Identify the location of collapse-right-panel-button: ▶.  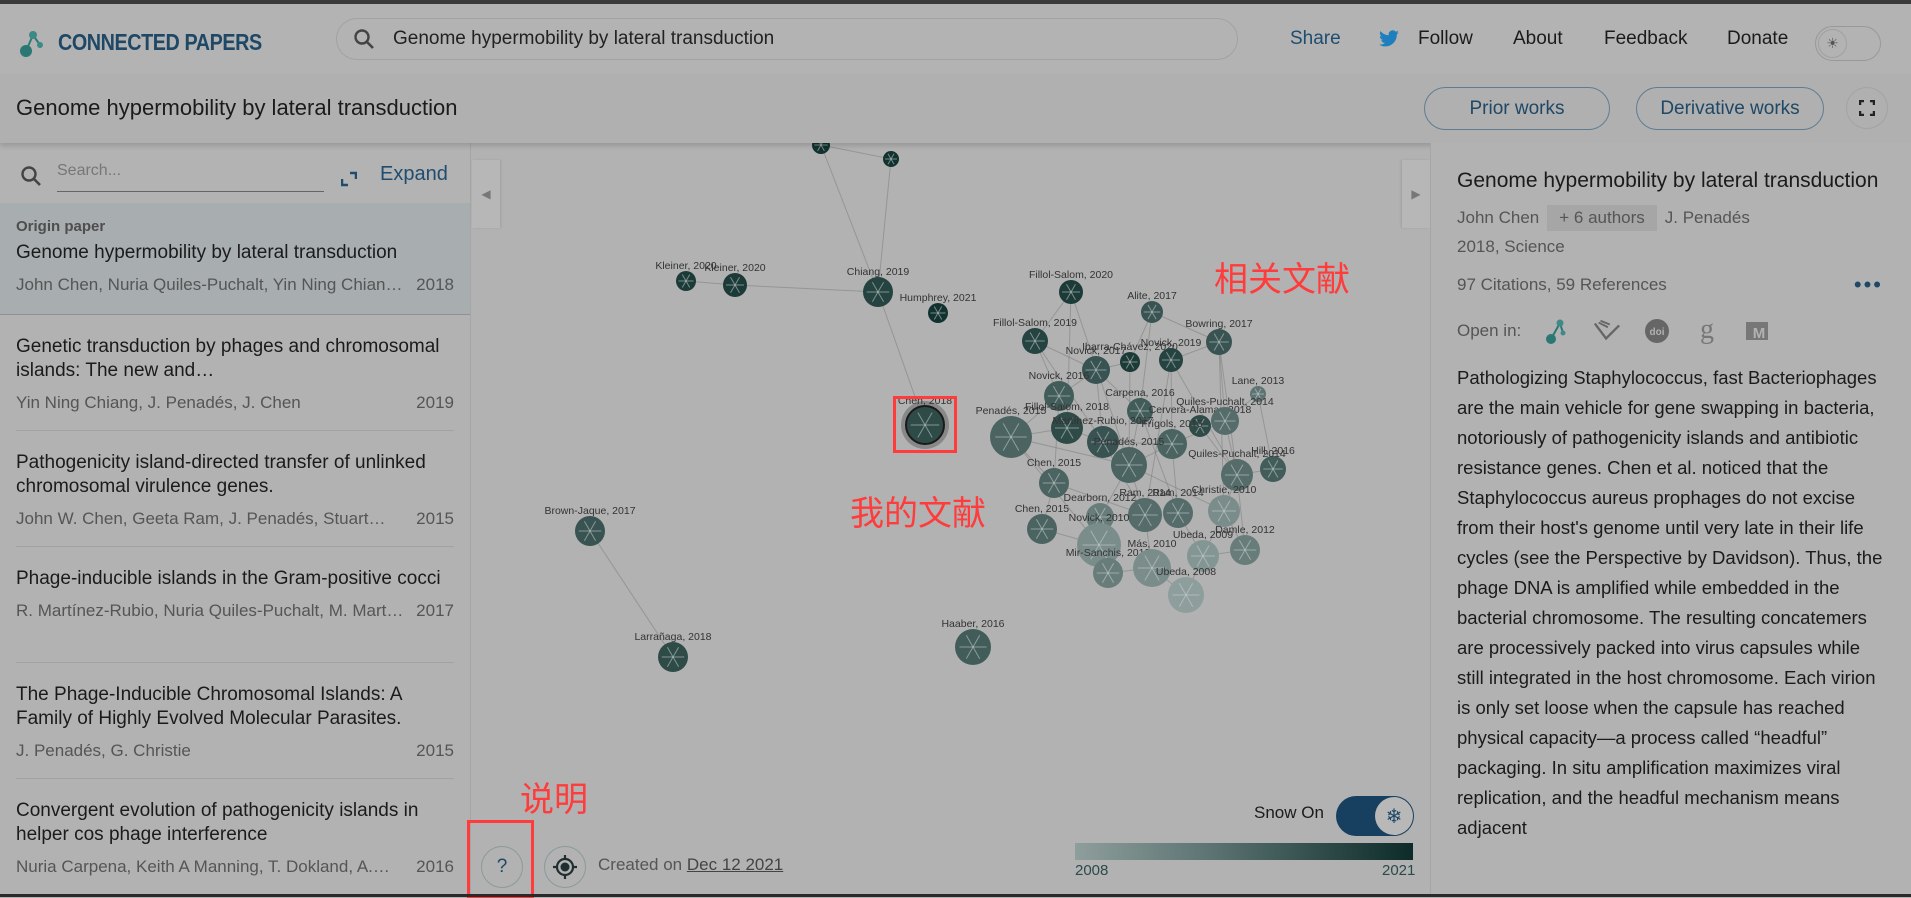
(1416, 194).